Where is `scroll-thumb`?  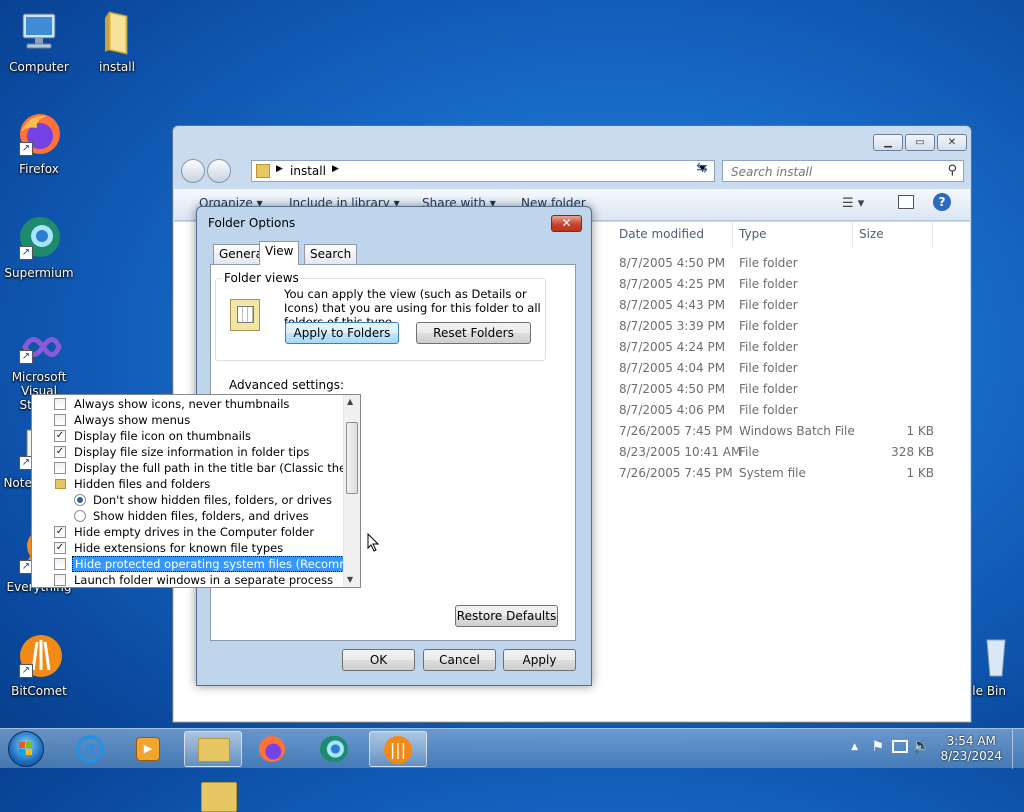 scroll-thumb is located at coordinates (352, 458).